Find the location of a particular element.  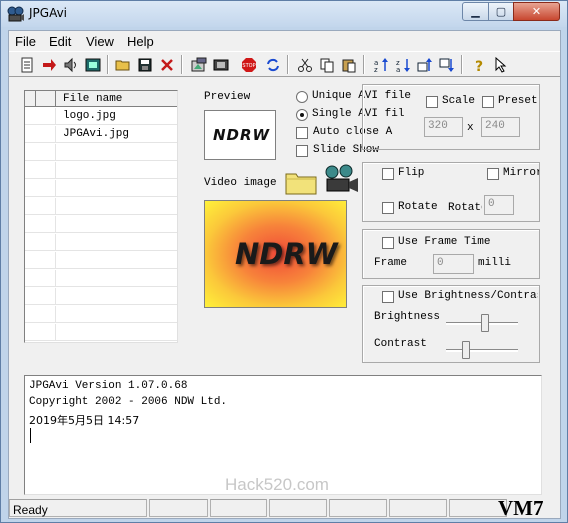

vm7-badge: VM7 is located at coordinates (521, 508).